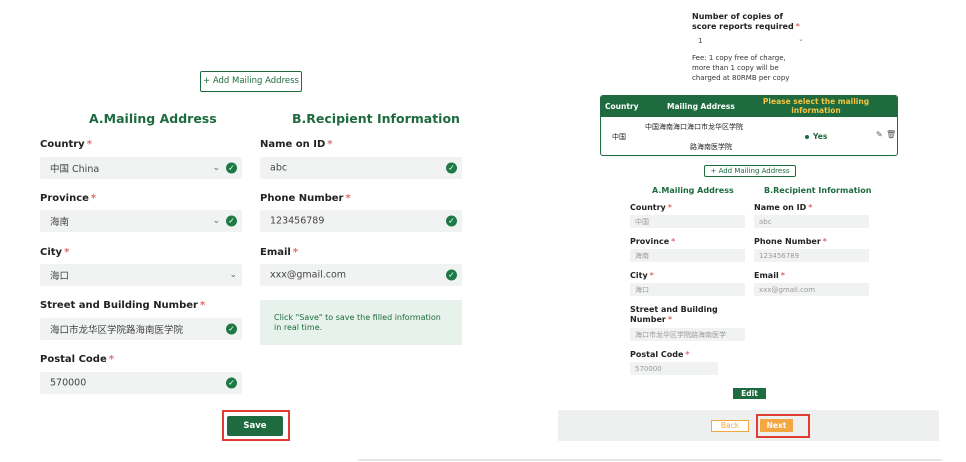  Describe the element at coordinates (376, 118) in the screenshot. I see `section-b-title: B.Recipient Information` at that location.